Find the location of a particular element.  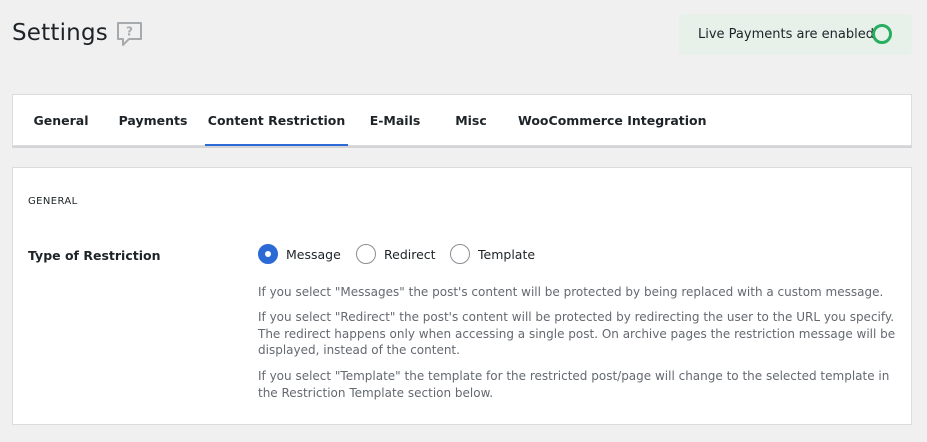

tab-general: General is located at coordinates (61, 120).